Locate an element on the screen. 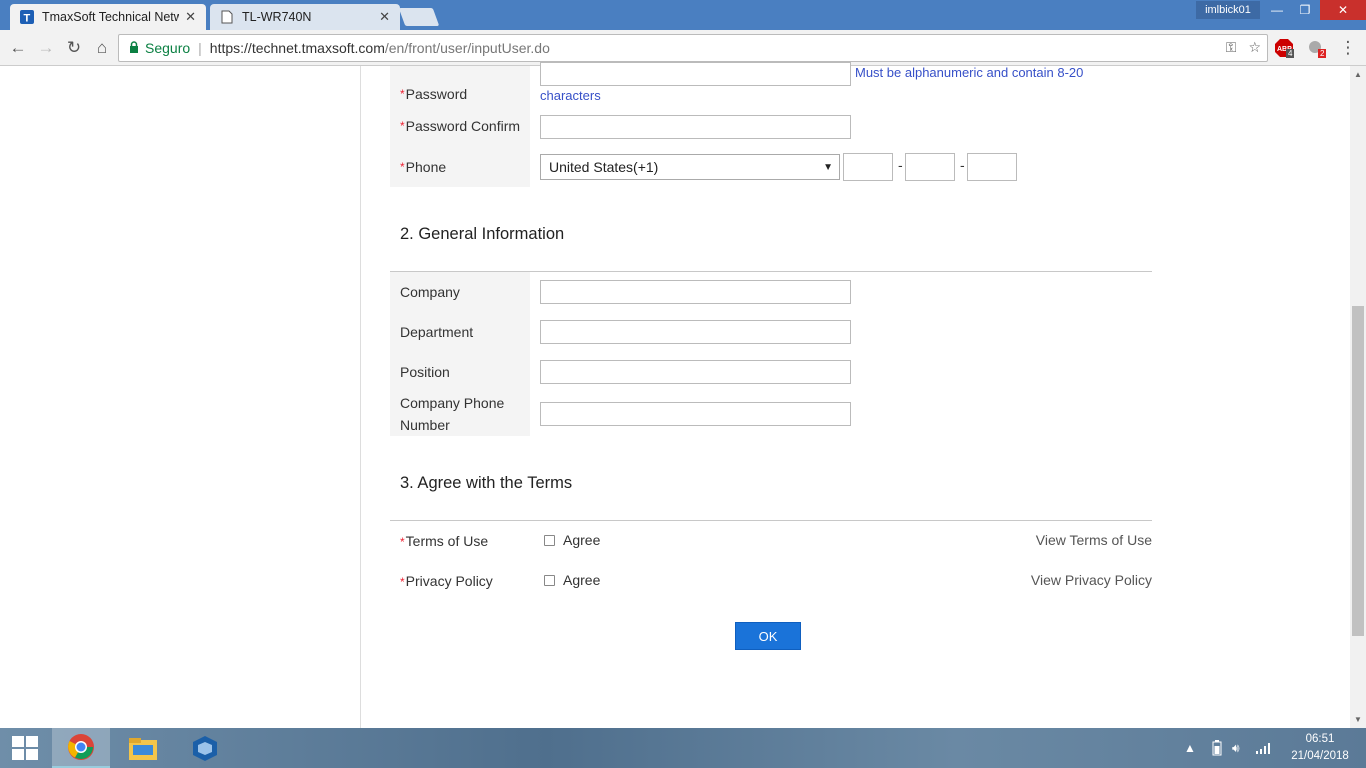 This screenshot has width=1366, height=768. dropdown-arrow-icon: ▼ is located at coordinates (828, 167).